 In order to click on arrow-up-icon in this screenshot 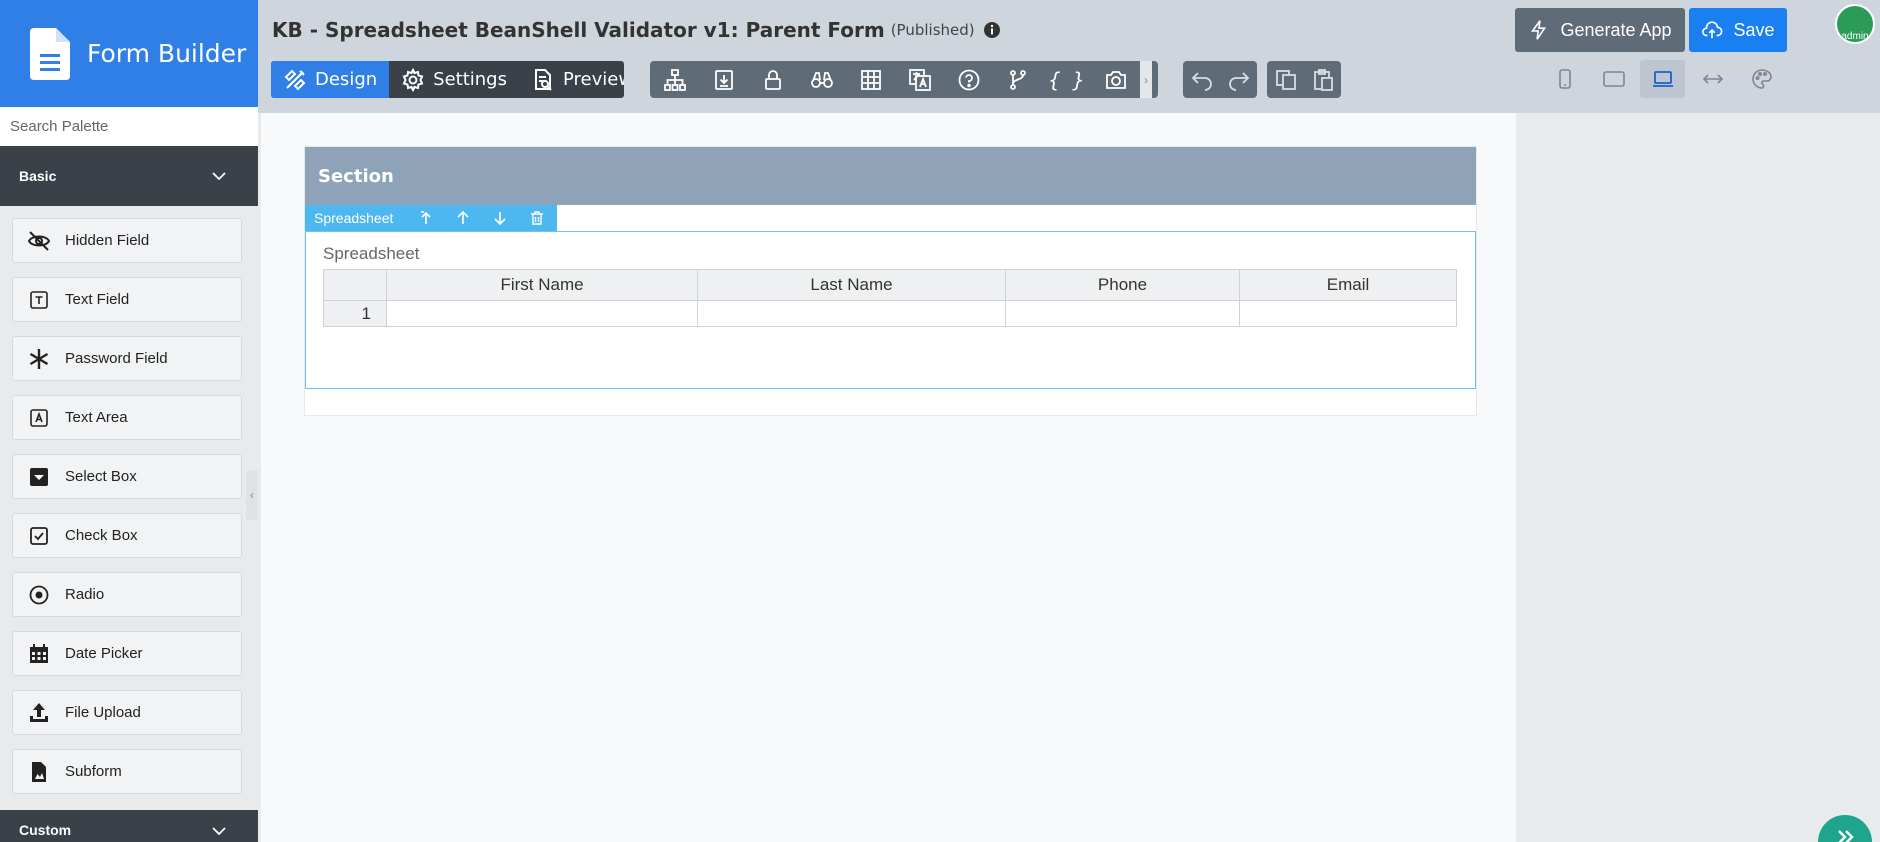, I will do `click(463, 217)`.